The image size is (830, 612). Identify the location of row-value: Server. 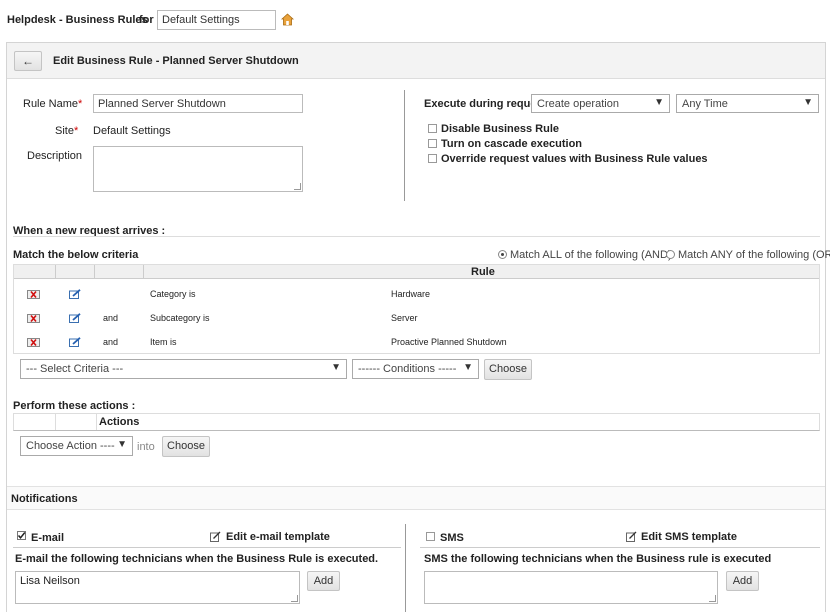
(404, 318).